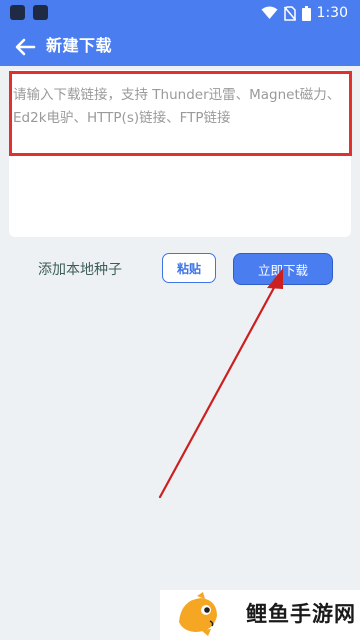  What do you see at coordinates (180, 13) in the screenshot?
I see `status-bar: 1:30` at bounding box center [180, 13].